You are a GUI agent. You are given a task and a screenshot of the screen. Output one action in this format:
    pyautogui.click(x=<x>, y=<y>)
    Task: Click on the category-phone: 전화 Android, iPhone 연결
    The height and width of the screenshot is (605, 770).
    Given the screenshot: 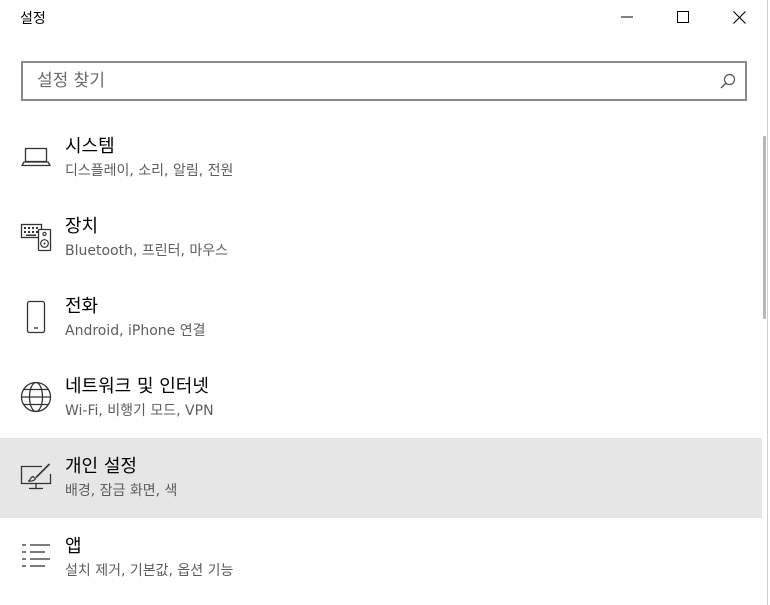 What is the action you would take?
    pyautogui.click(x=381, y=318)
    